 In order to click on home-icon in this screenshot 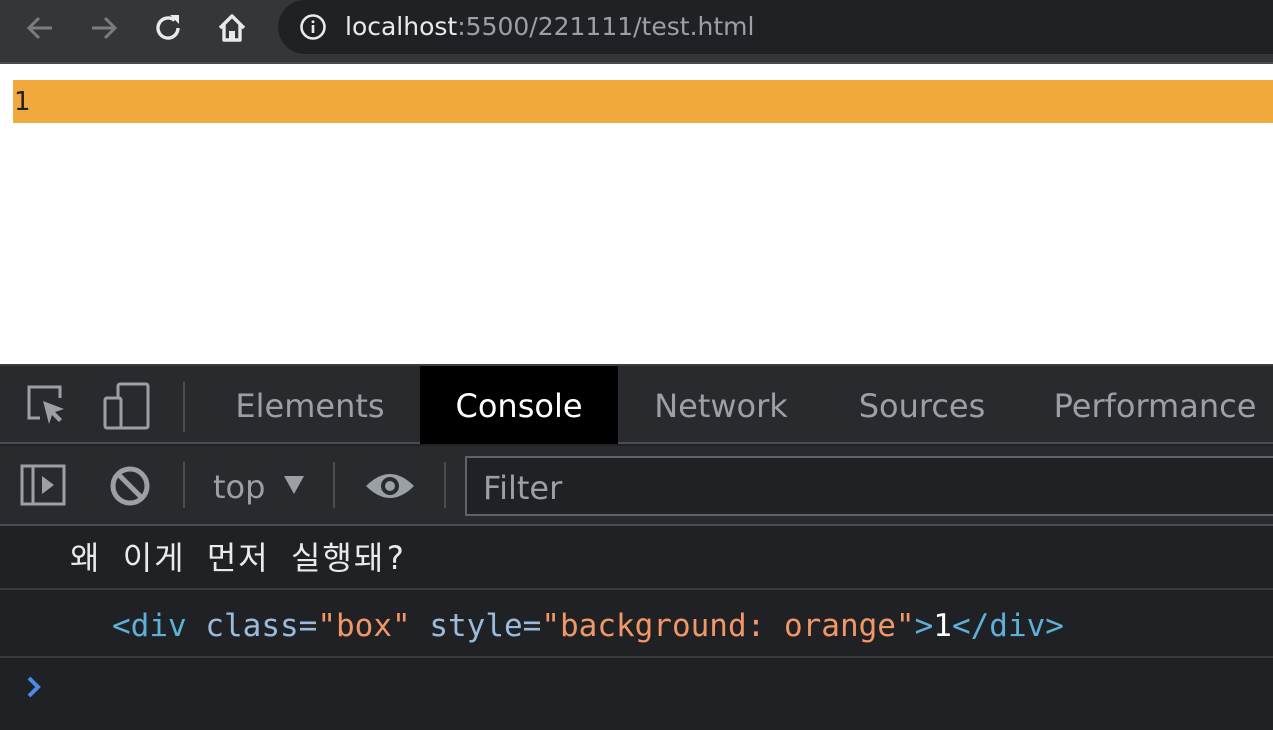, I will do `click(232, 28)`.